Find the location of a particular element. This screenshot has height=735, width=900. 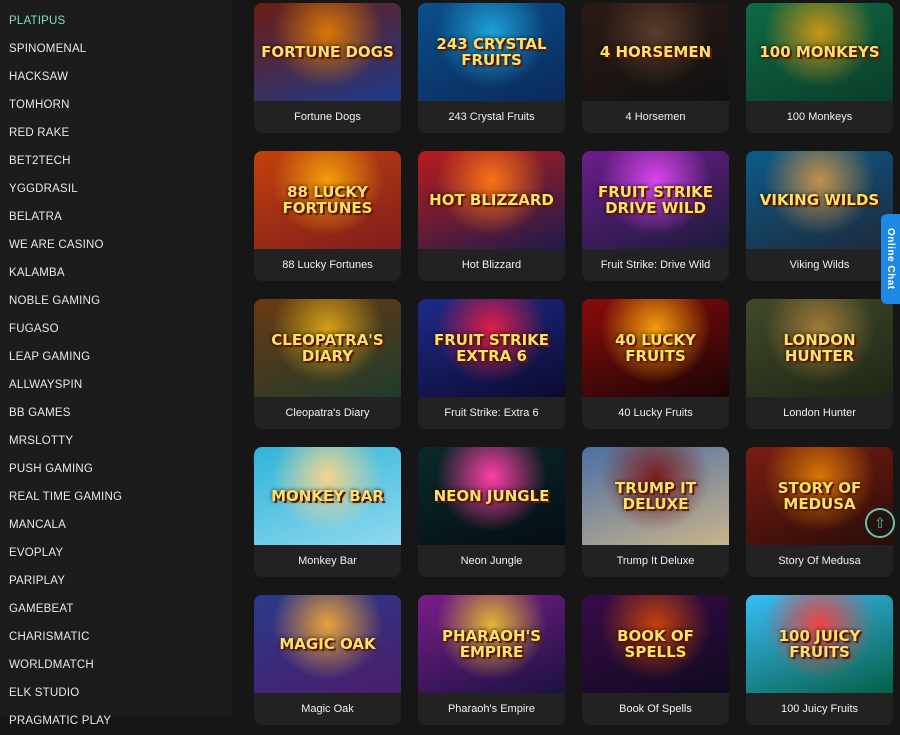

game-thumbnail: BOOK OF SPELLS is located at coordinates (655, 644).